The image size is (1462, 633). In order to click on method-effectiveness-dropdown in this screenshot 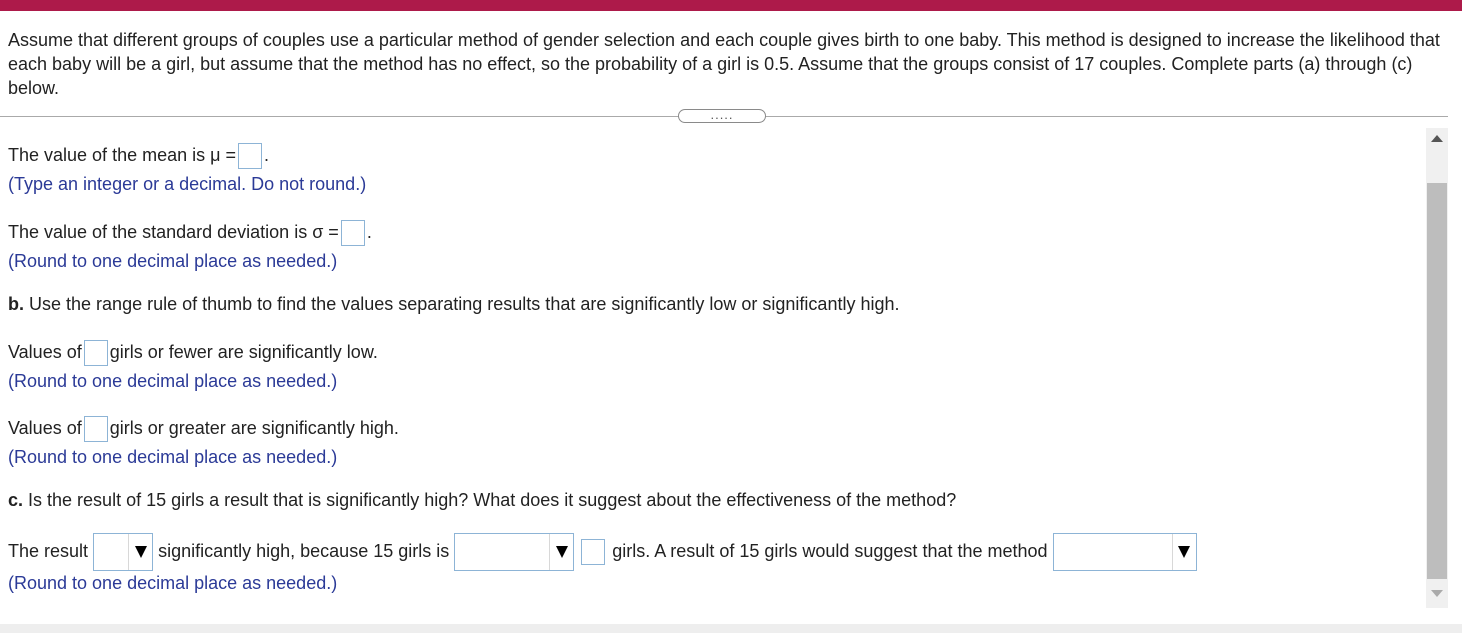, I will do `click(1124, 552)`.